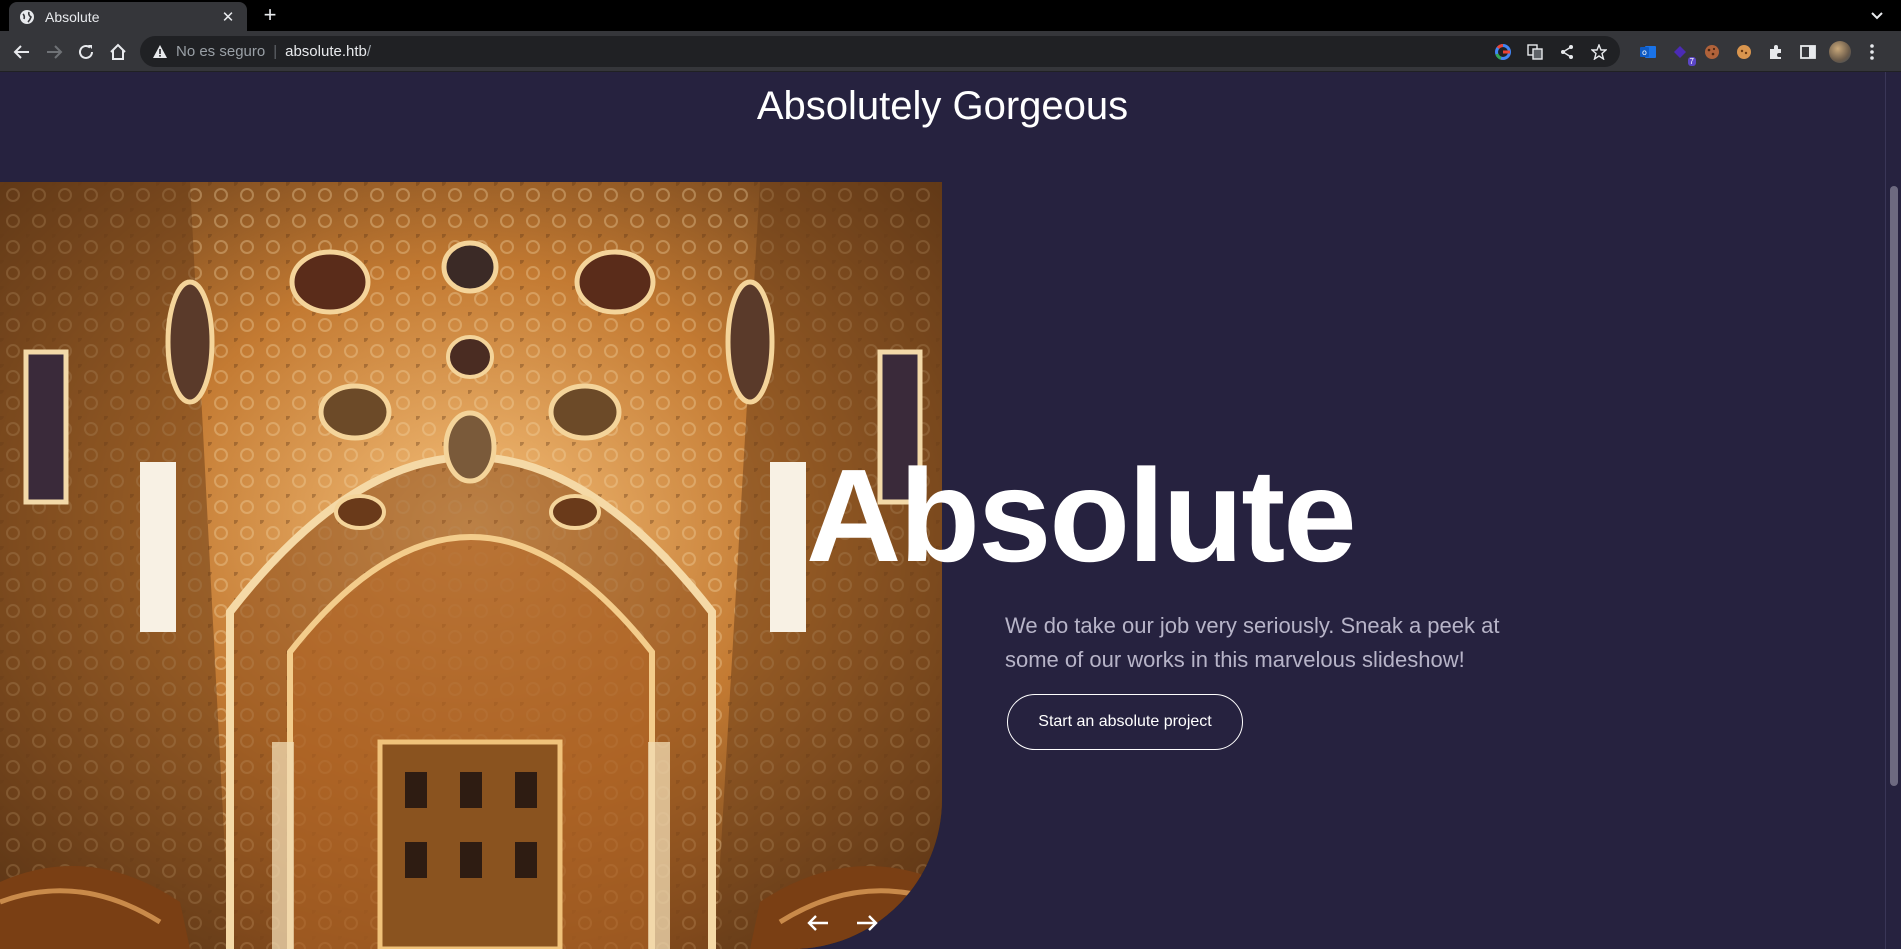  I want to click on forward-button, so click(54, 52).